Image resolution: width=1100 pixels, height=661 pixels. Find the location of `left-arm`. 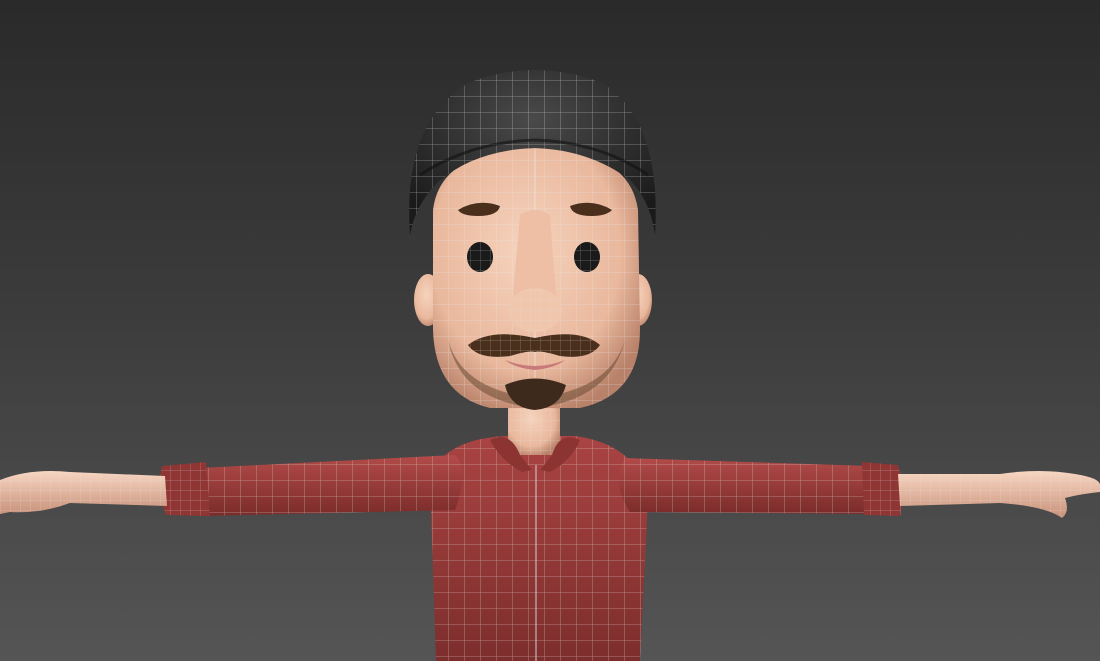

left-arm is located at coordinates (231, 485).